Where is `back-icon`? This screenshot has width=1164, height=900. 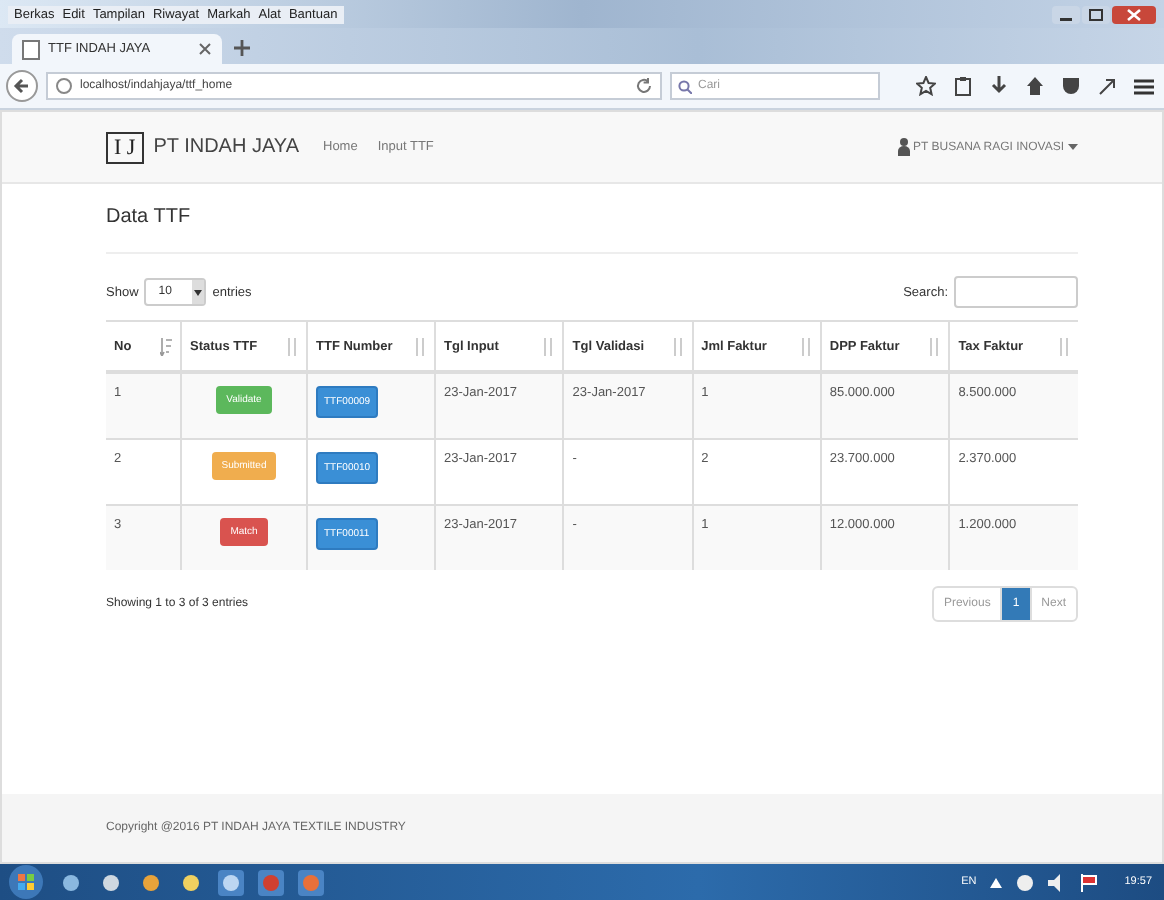 back-icon is located at coordinates (22, 86).